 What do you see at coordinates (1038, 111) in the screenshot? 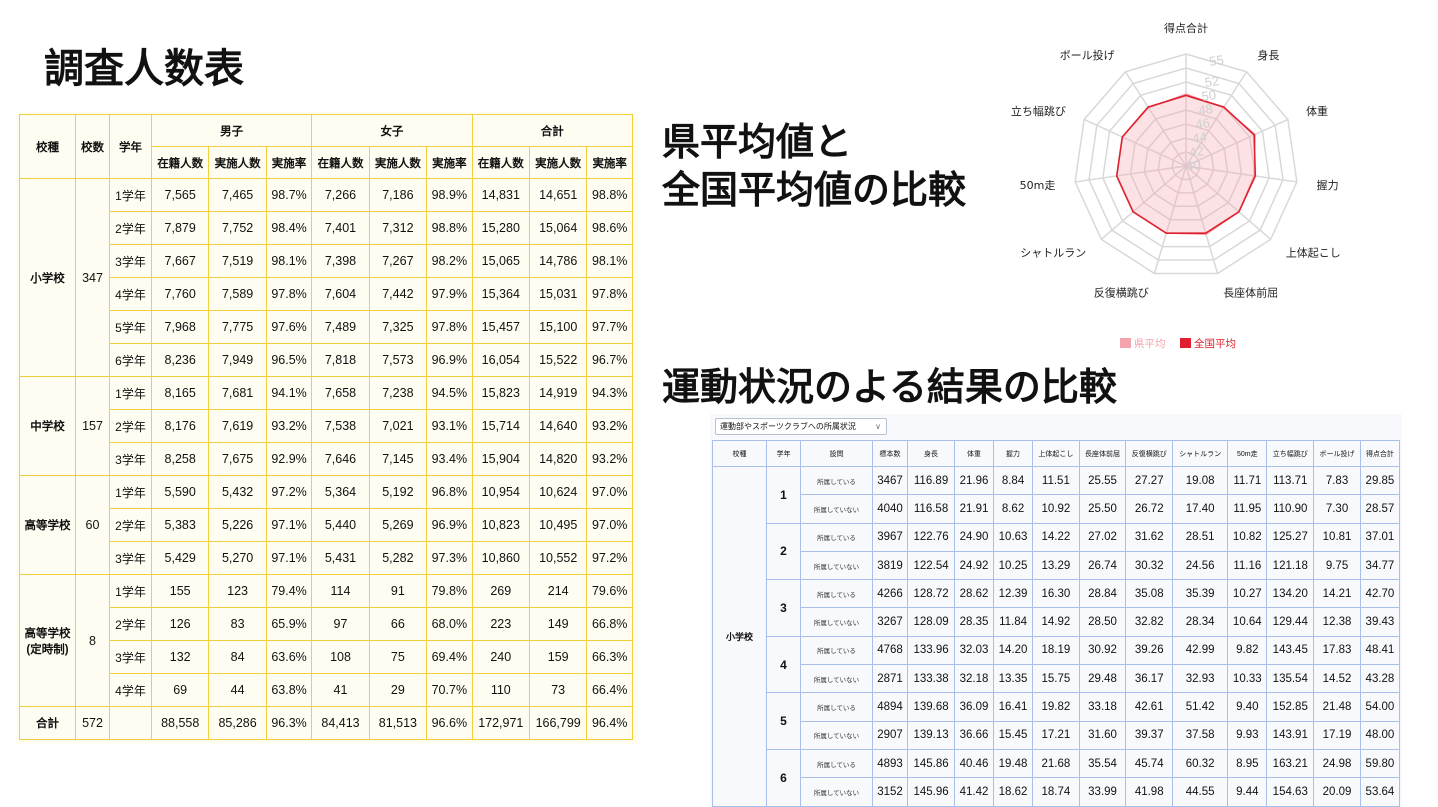
I see `radar-axis-label: 立ち幅跳び` at bounding box center [1038, 111].